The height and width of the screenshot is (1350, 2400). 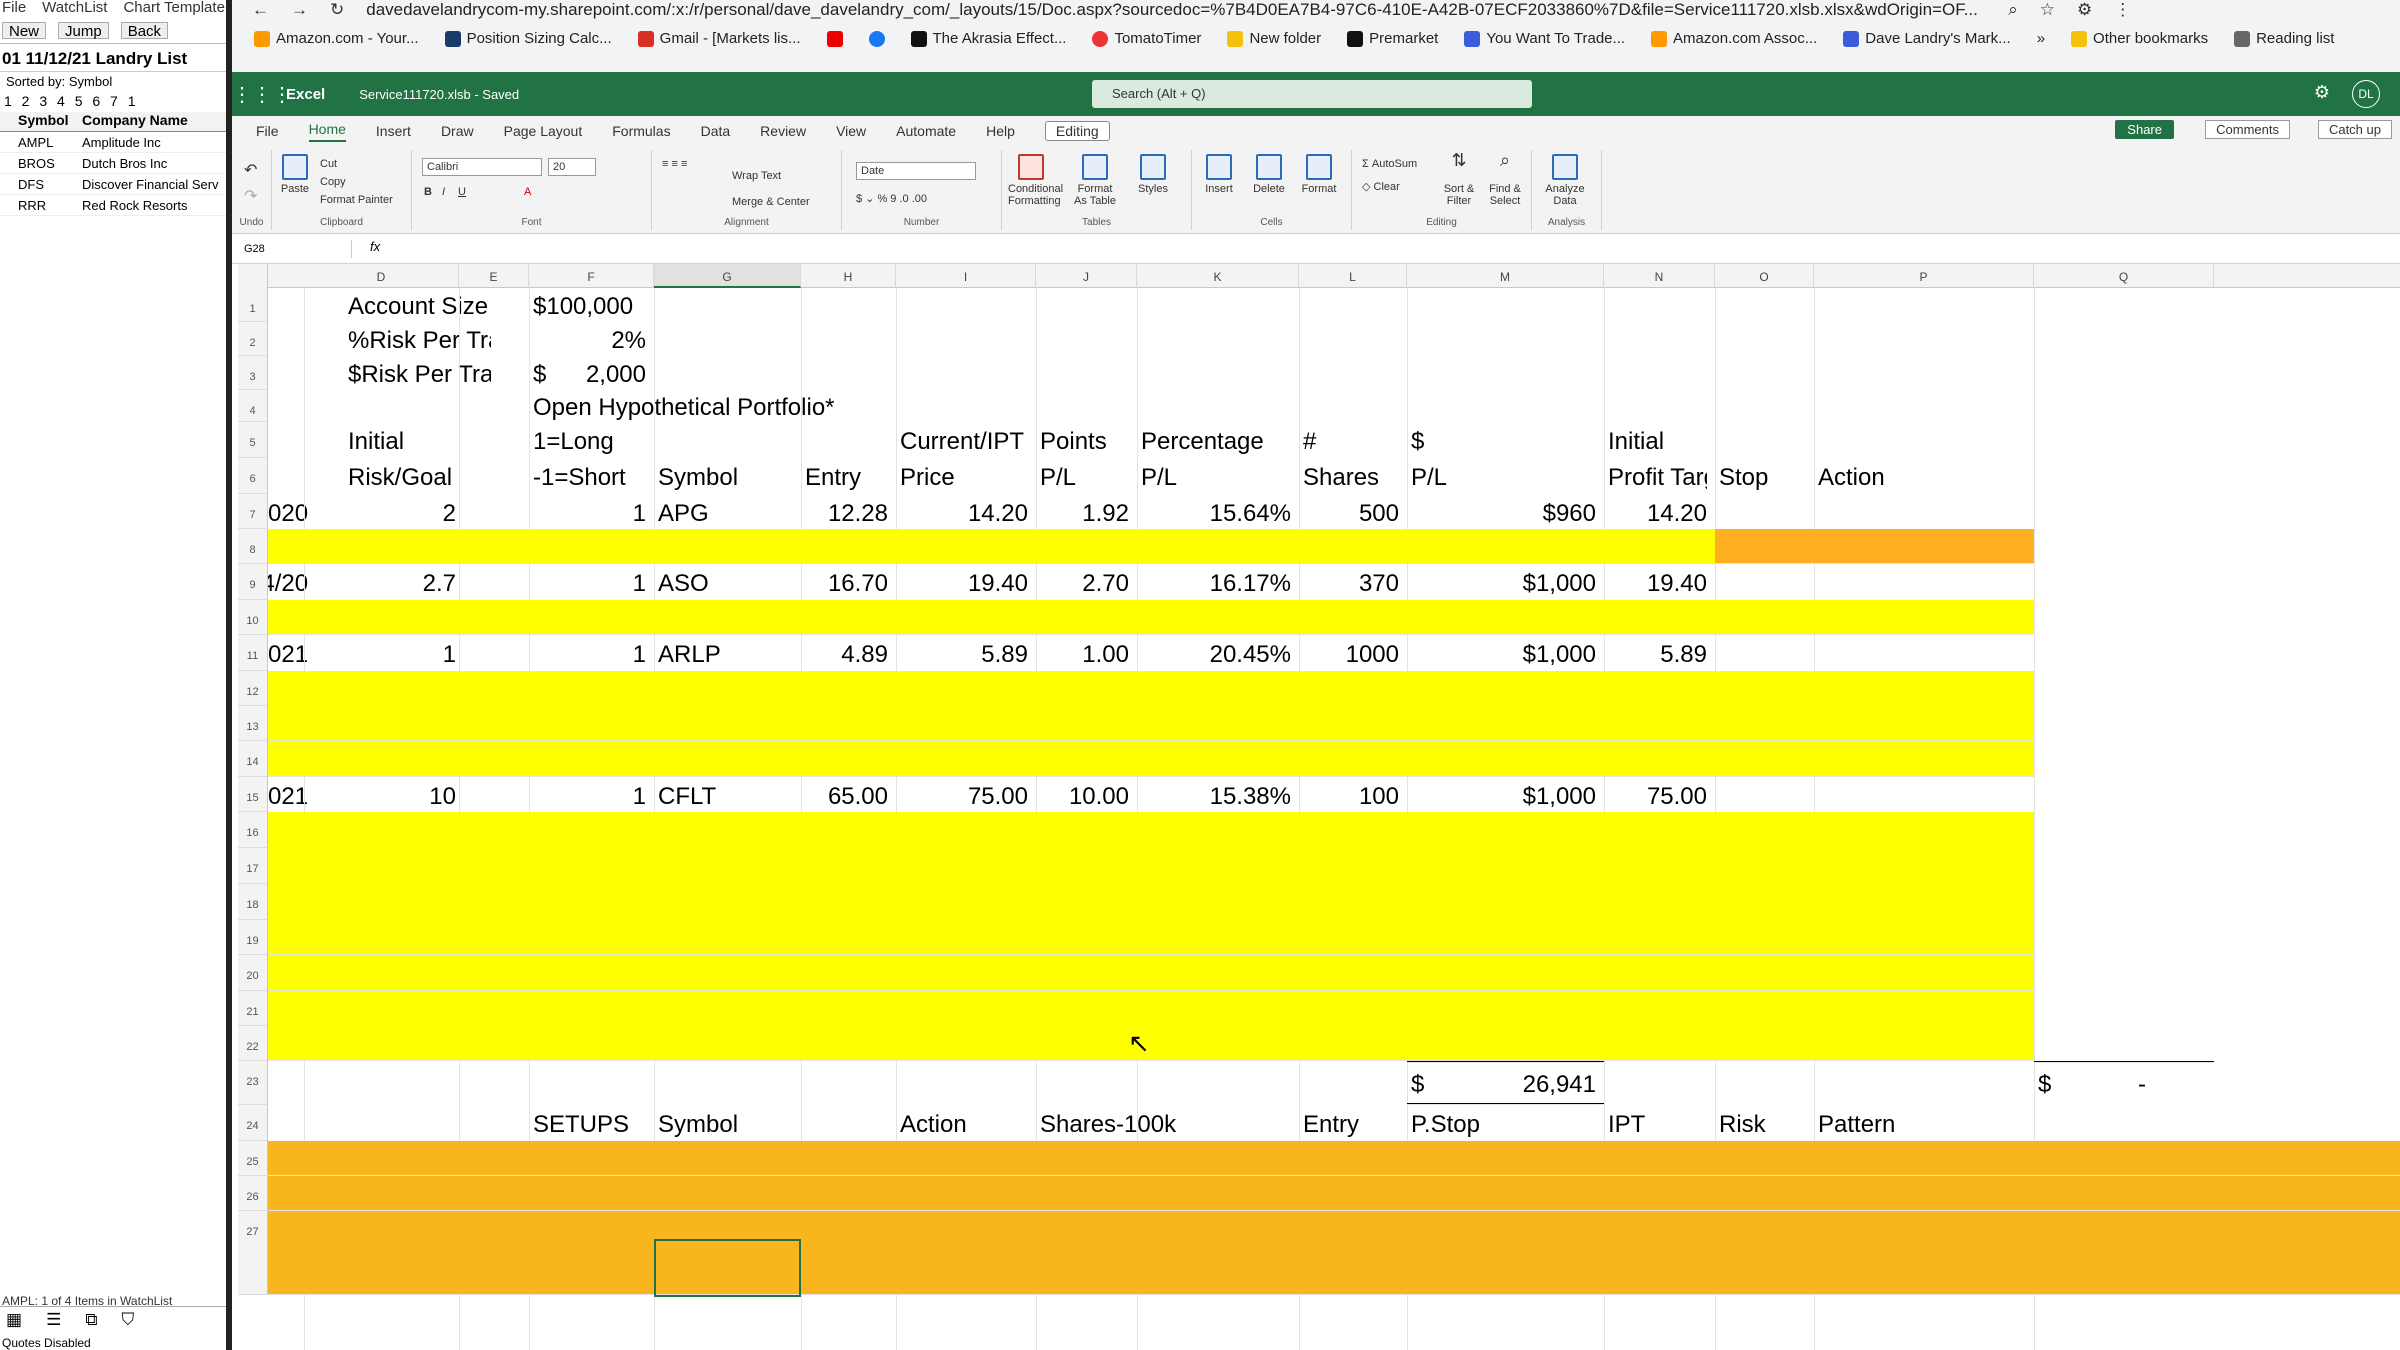 I want to click on header-current-ipt: Current/IPT, so click(x=962, y=442).